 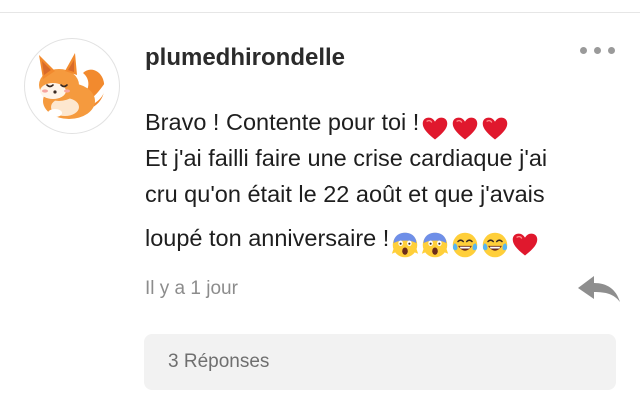 I want to click on comment-line-1-text: Bravo ! Contente pour toi !, so click(x=282, y=122).